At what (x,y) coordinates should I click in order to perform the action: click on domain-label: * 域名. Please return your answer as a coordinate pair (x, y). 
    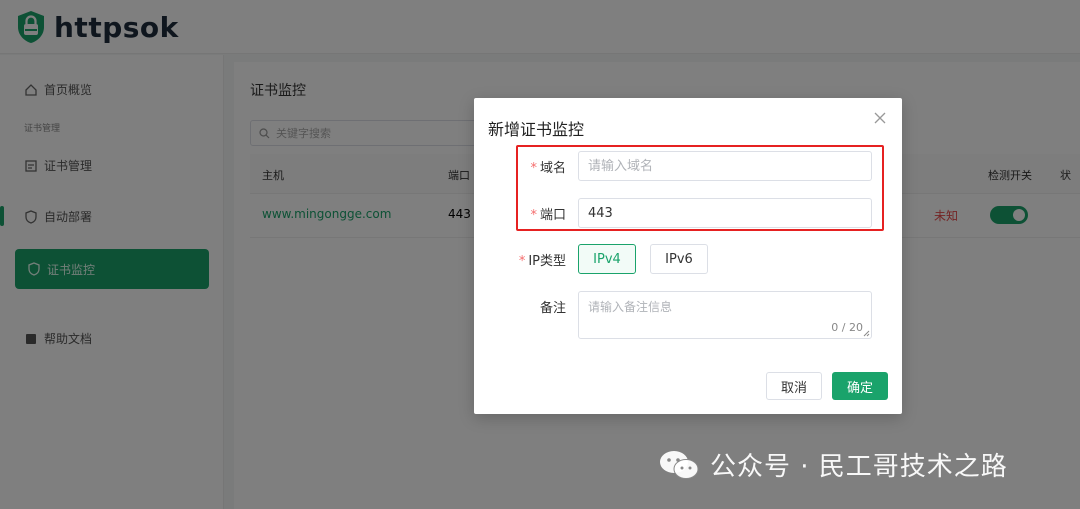
    Looking at the image, I should click on (548, 168).